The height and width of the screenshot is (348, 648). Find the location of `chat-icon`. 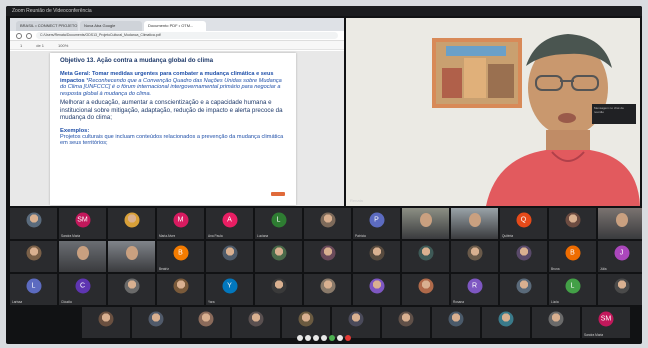

chat-icon is located at coordinates (324, 337).